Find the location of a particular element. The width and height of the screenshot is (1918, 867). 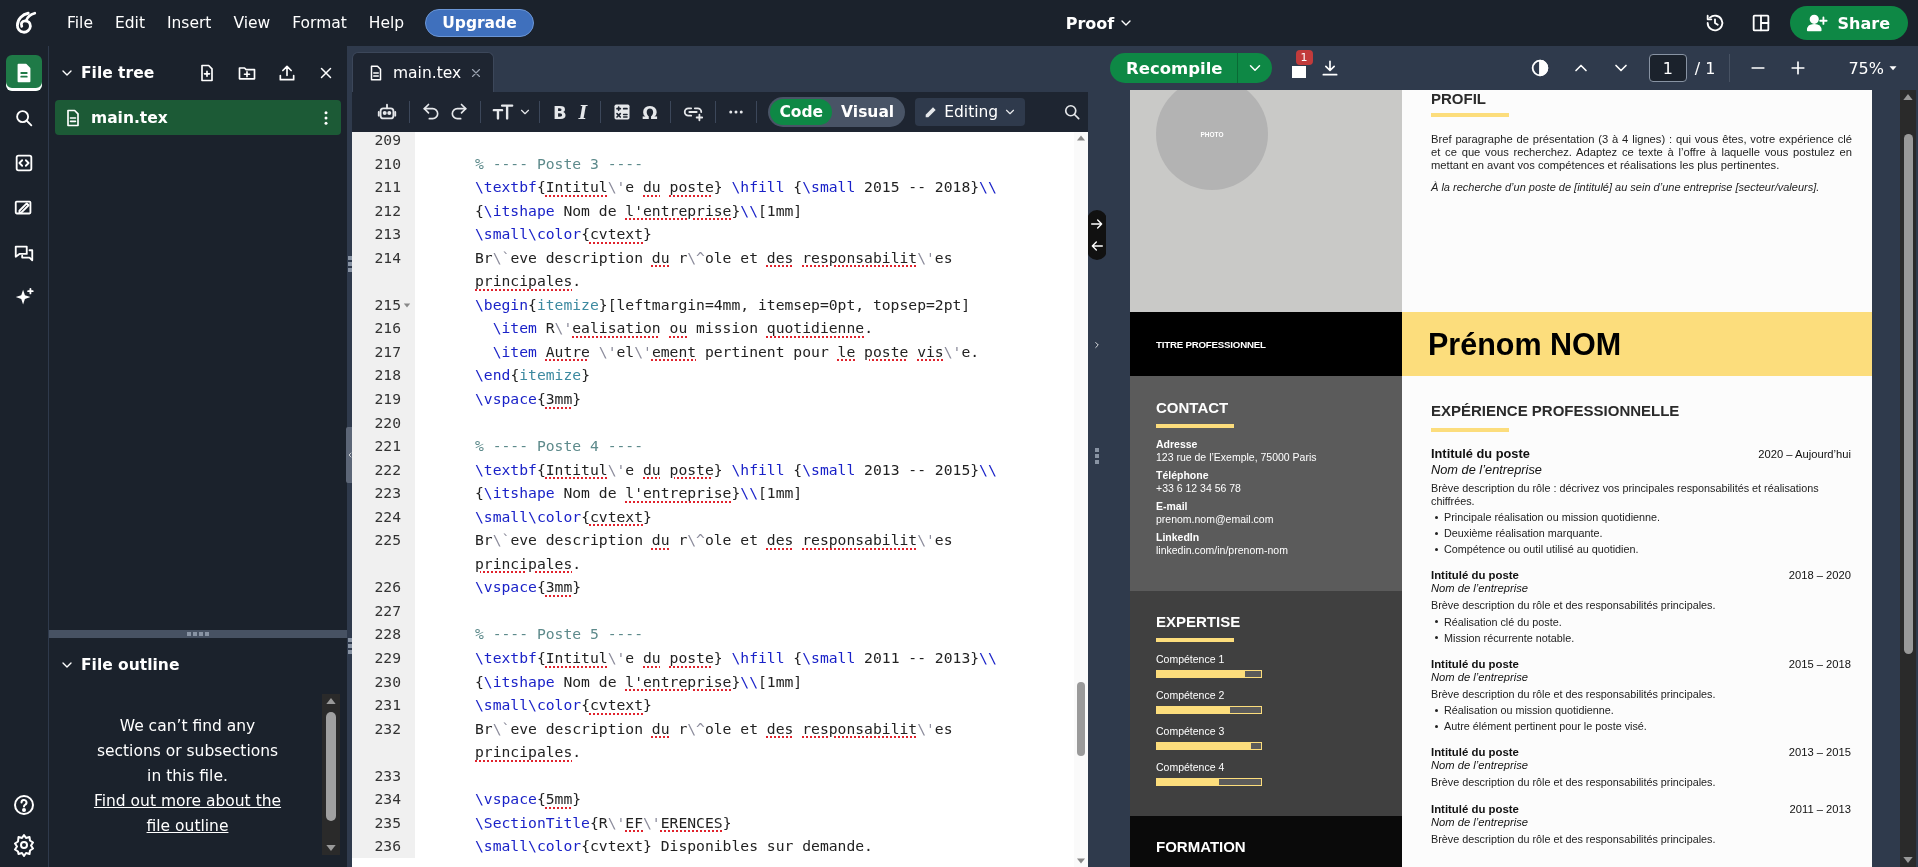

section-heading: EXPÉRIENCE PROFESSIONNELLE is located at coordinates (1556, 410).